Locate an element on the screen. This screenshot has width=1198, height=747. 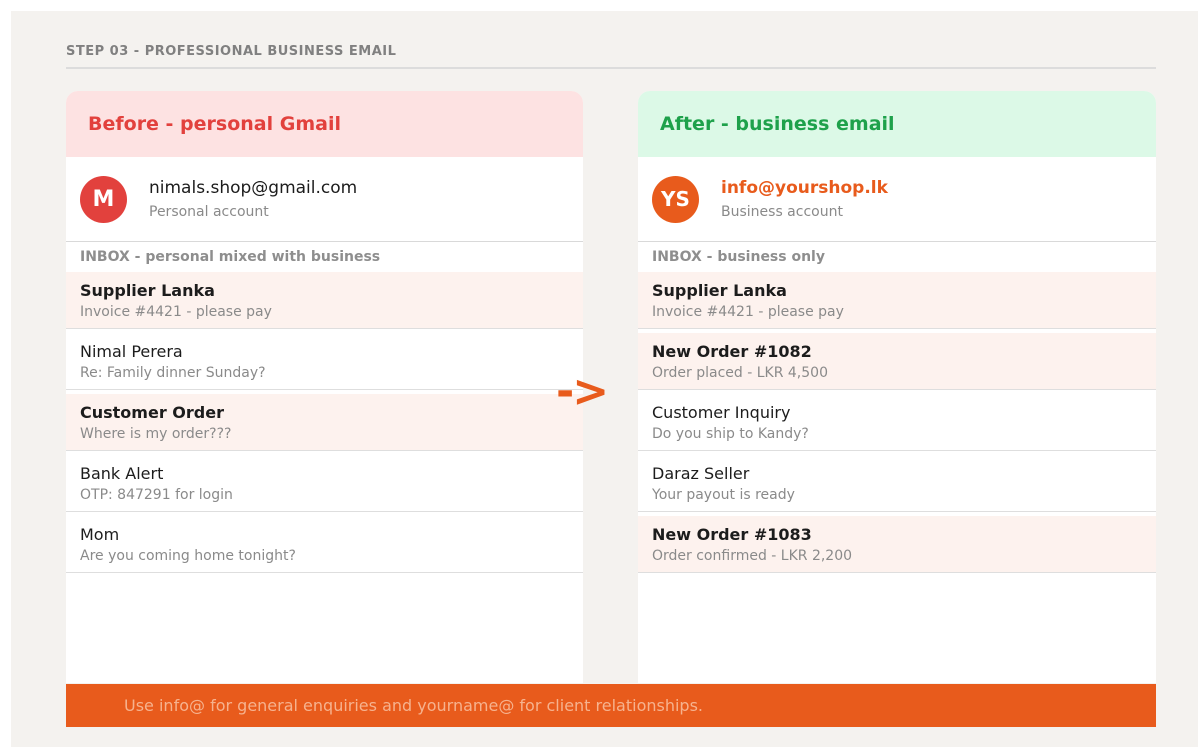
avatar: YS is located at coordinates (675, 199).